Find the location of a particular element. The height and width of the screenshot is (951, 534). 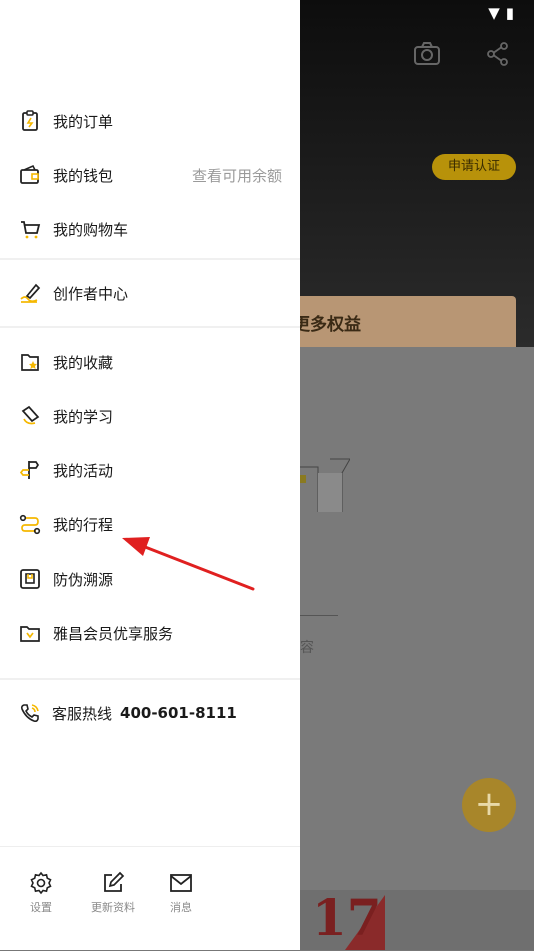

menu-item-anti-counterfeit: 防伪溯源 is located at coordinates (150, 579).